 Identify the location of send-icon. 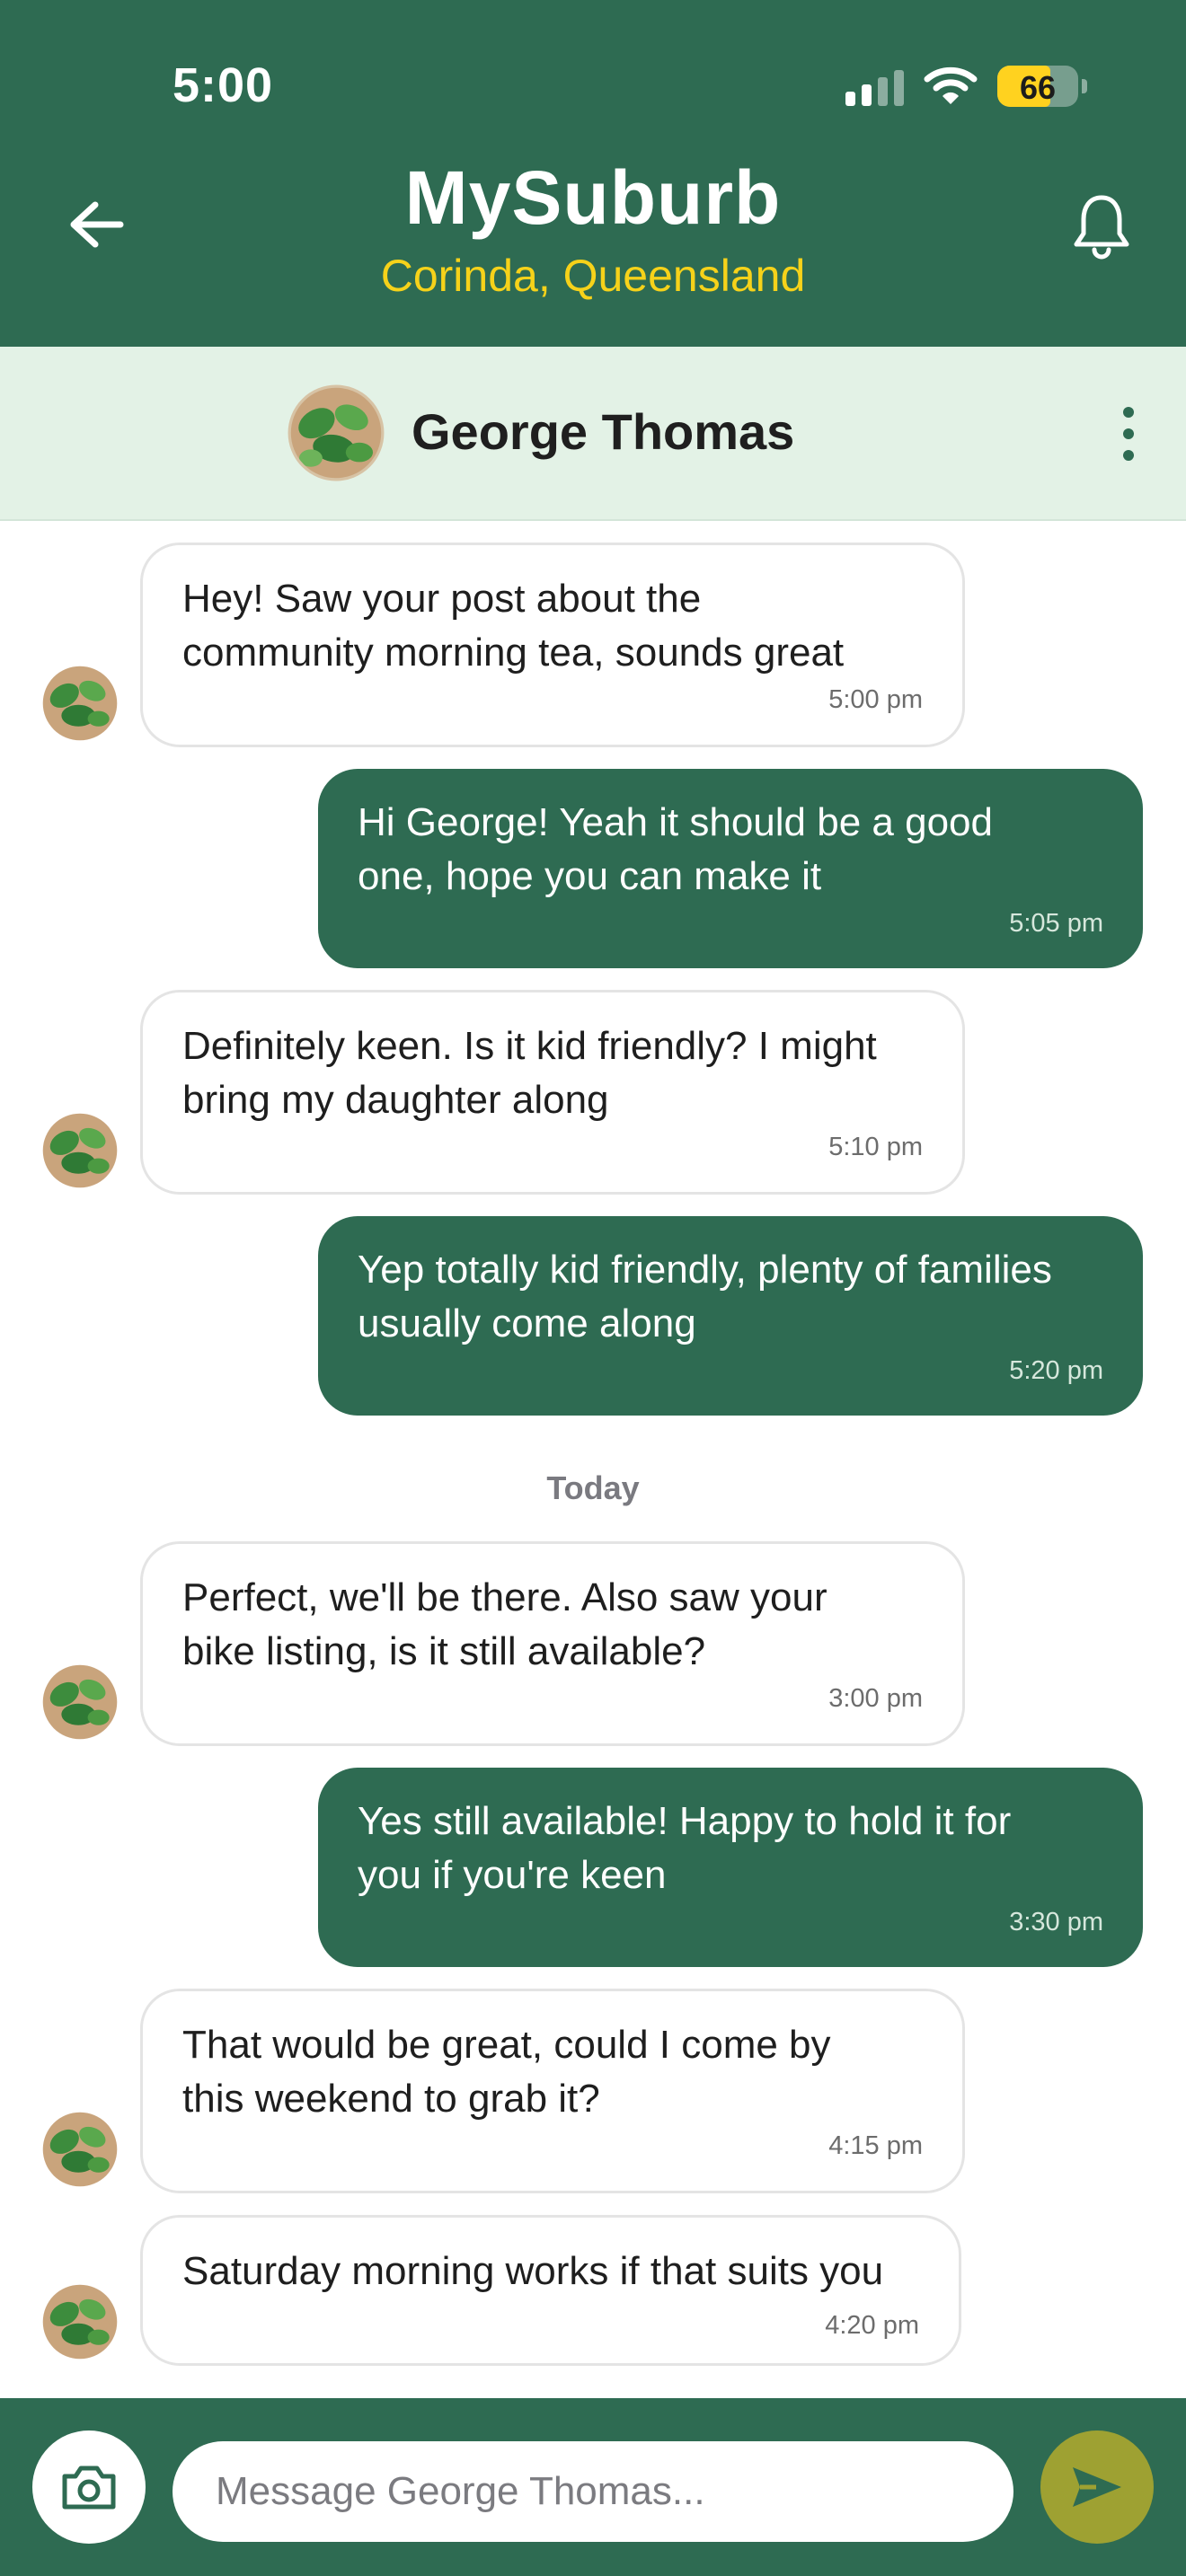
(1097, 2487).